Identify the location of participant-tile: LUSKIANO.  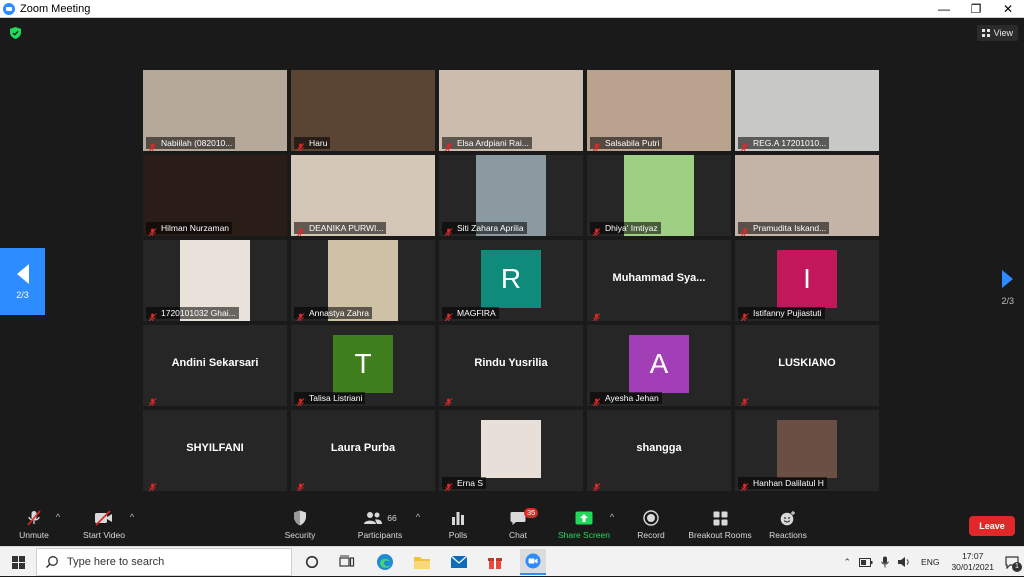
(807, 365).